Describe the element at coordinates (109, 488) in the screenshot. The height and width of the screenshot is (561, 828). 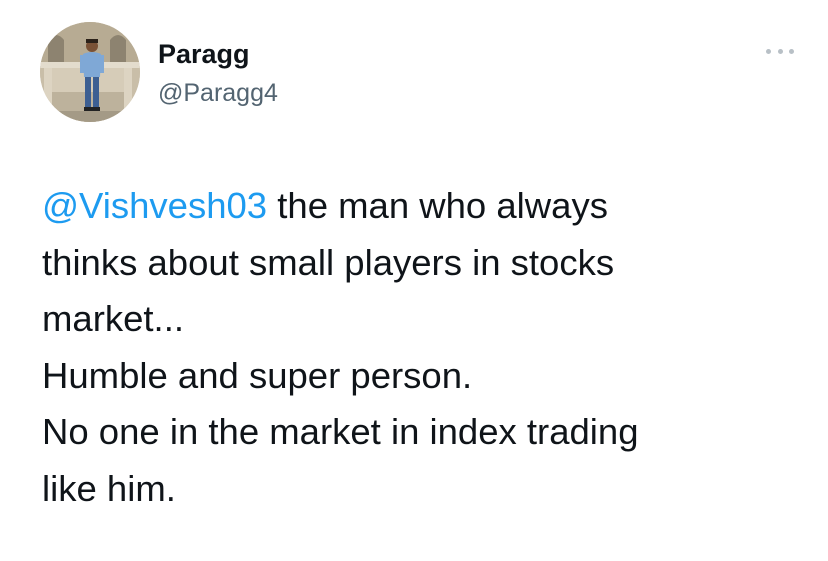
I see `tweet-line: like him.` at that location.